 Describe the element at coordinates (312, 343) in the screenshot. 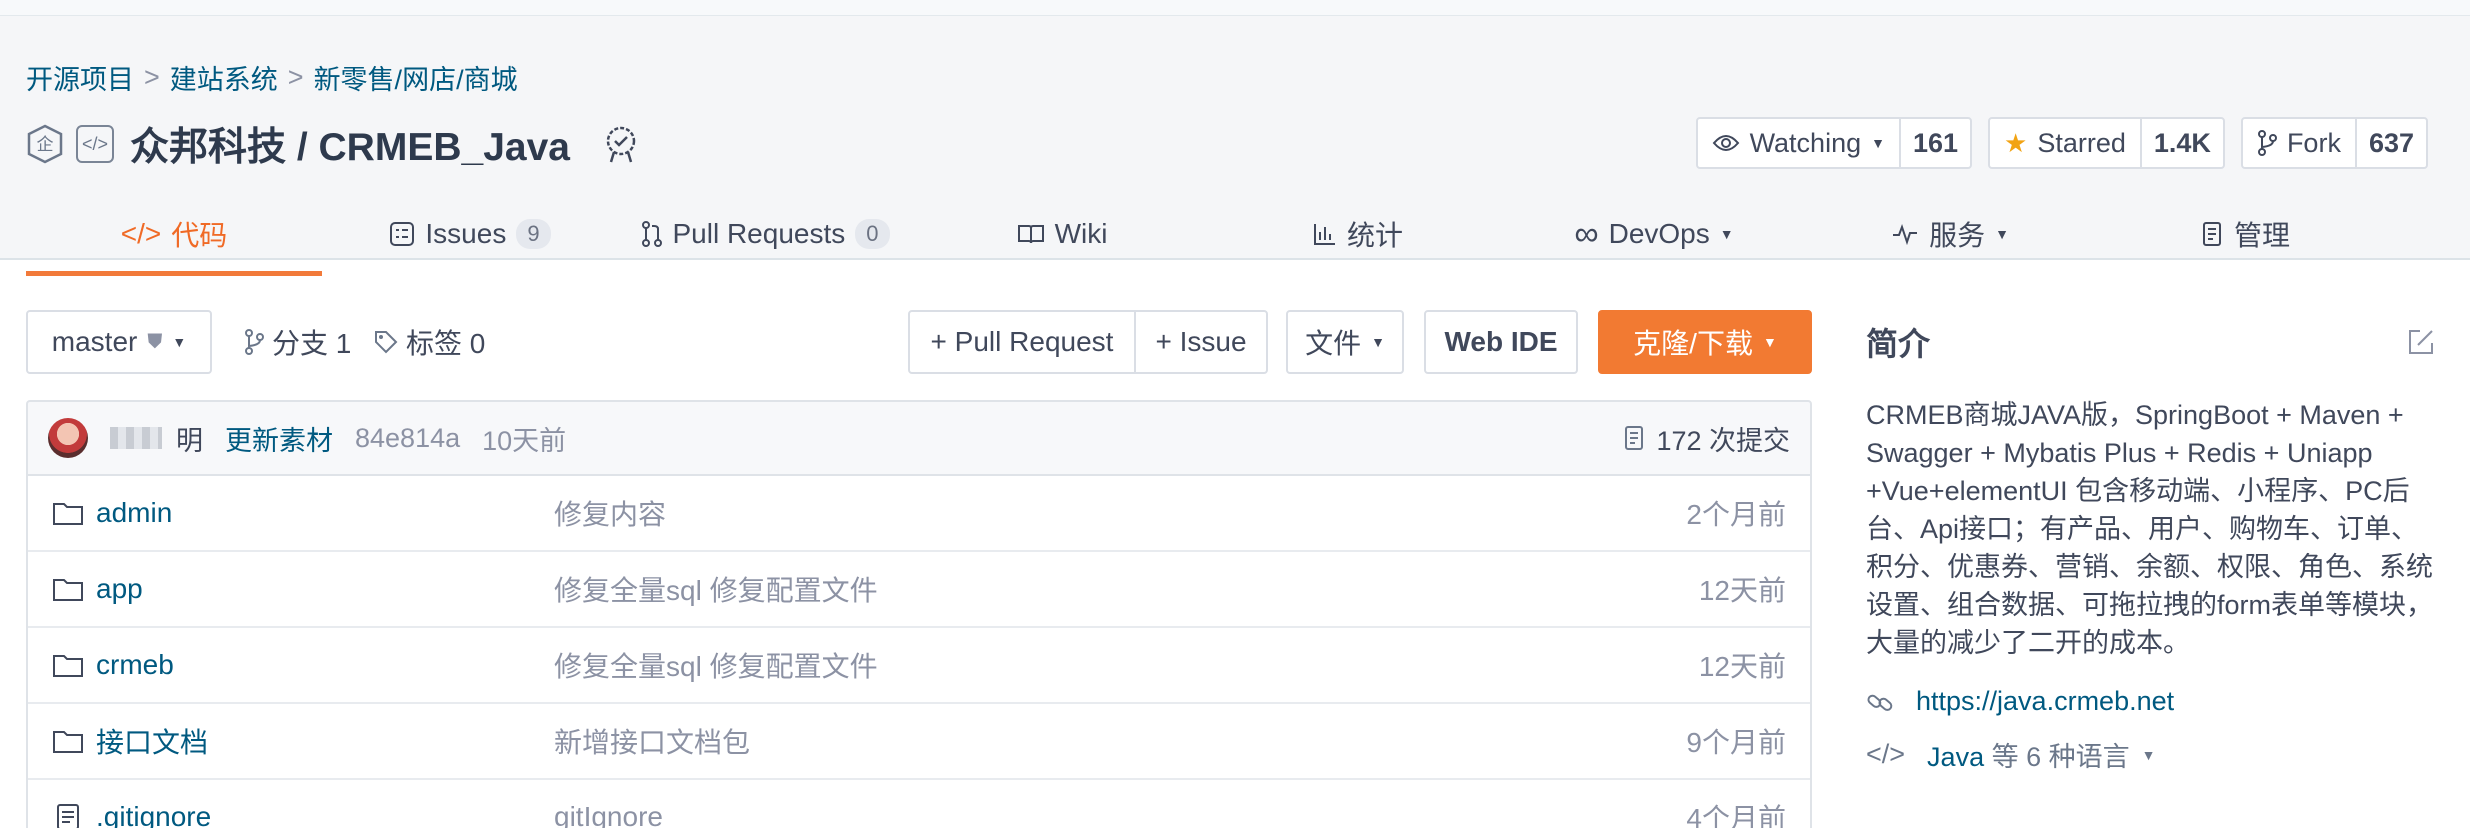

I see `branches-label: 分支 1` at that location.